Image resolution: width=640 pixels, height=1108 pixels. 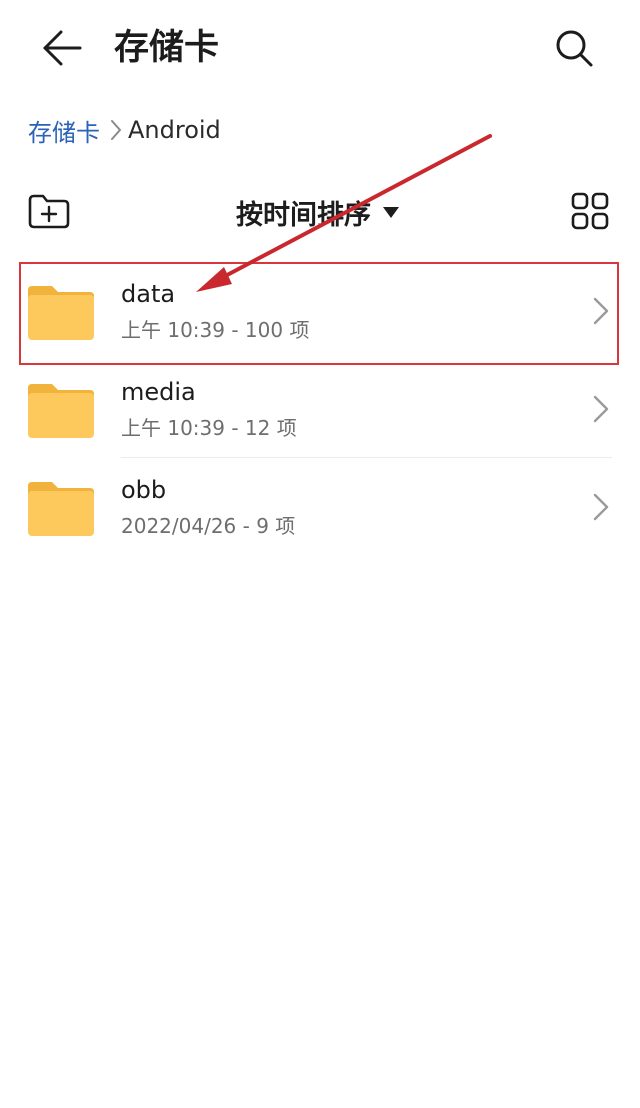 I want to click on file-meta: 2022/04/26 - 9 项, so click(x=208, y=526).